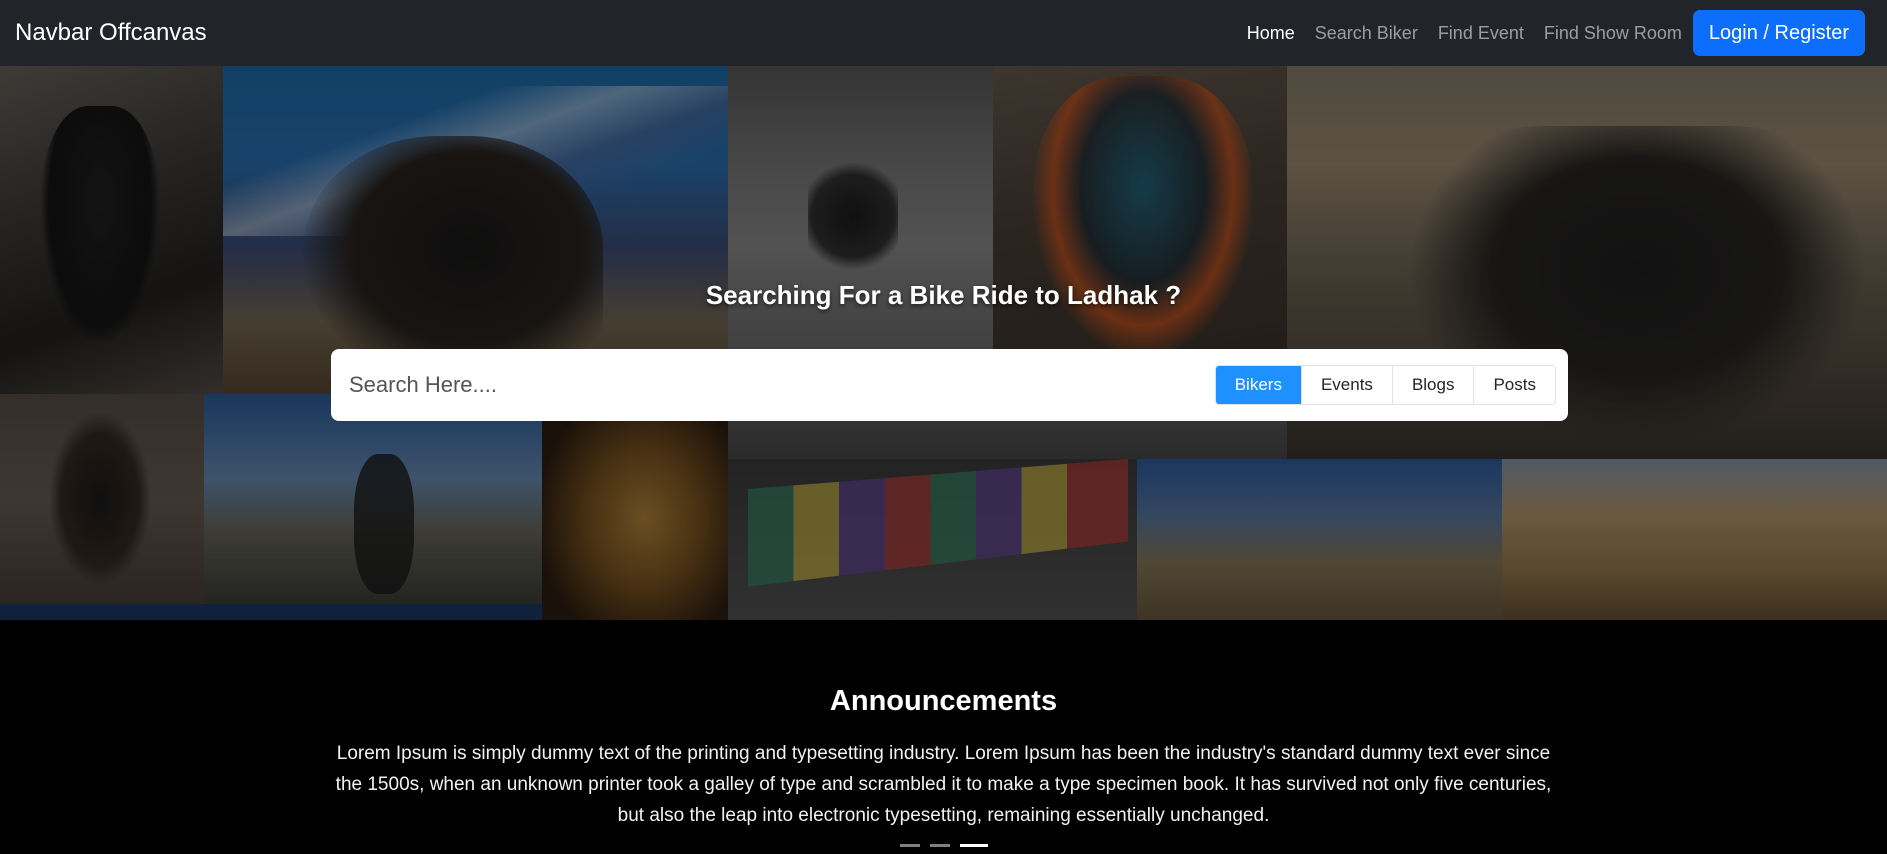  What do you see at coordinates (111, 33) in the screenshot?
I see `navbar-brand: Navbar Offcanvas` at bounding box center [111, 33].